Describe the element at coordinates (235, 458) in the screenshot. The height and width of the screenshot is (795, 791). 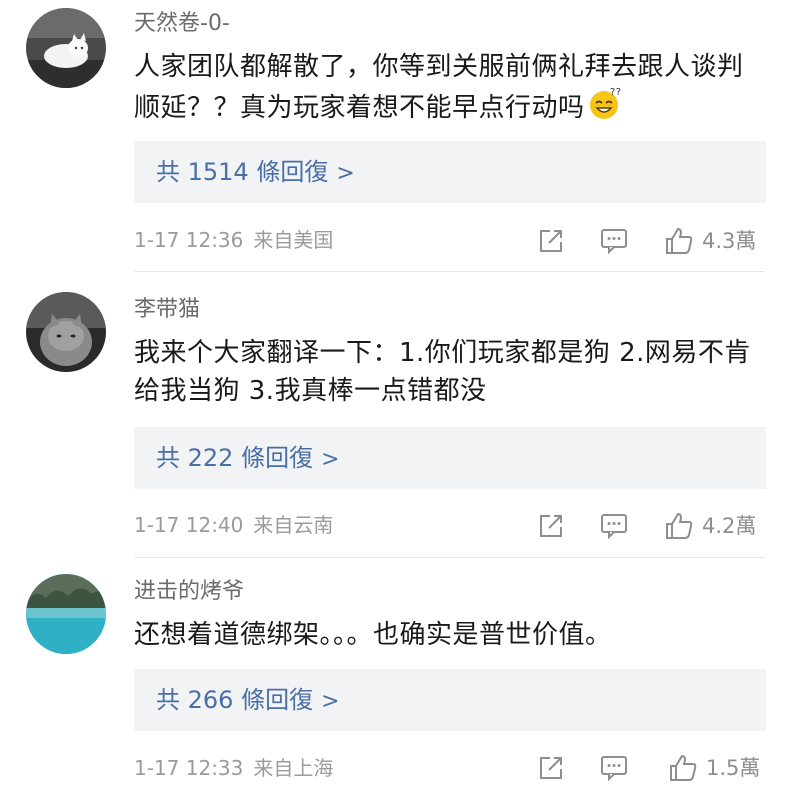
I see `replies-label: 共 222 條回復` at that location.